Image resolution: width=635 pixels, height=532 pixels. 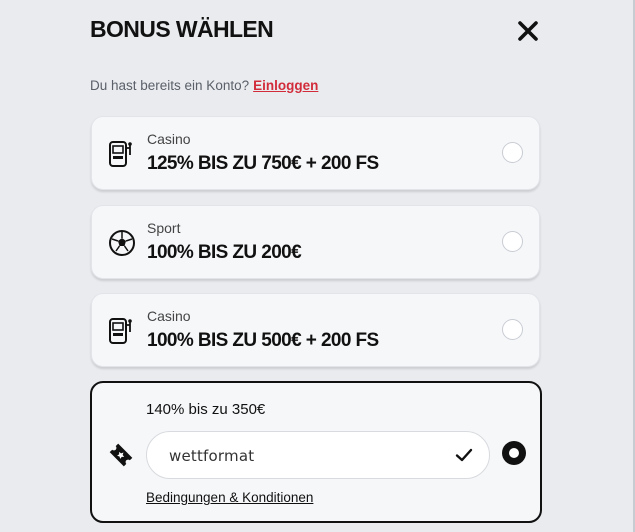 I want to click on check-icon, so click(x=464, y=455).